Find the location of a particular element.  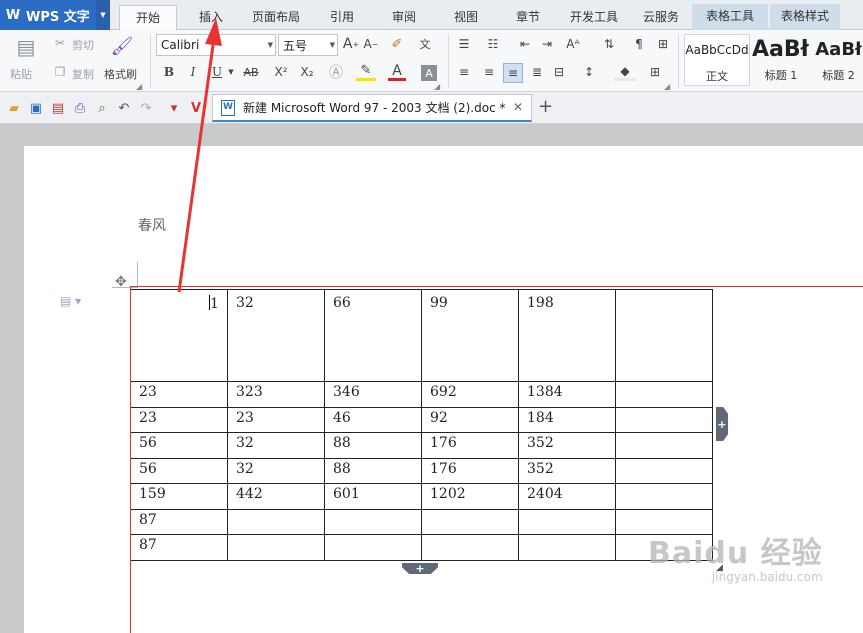

table-cell: 198 is located at coordinates (567, 335).